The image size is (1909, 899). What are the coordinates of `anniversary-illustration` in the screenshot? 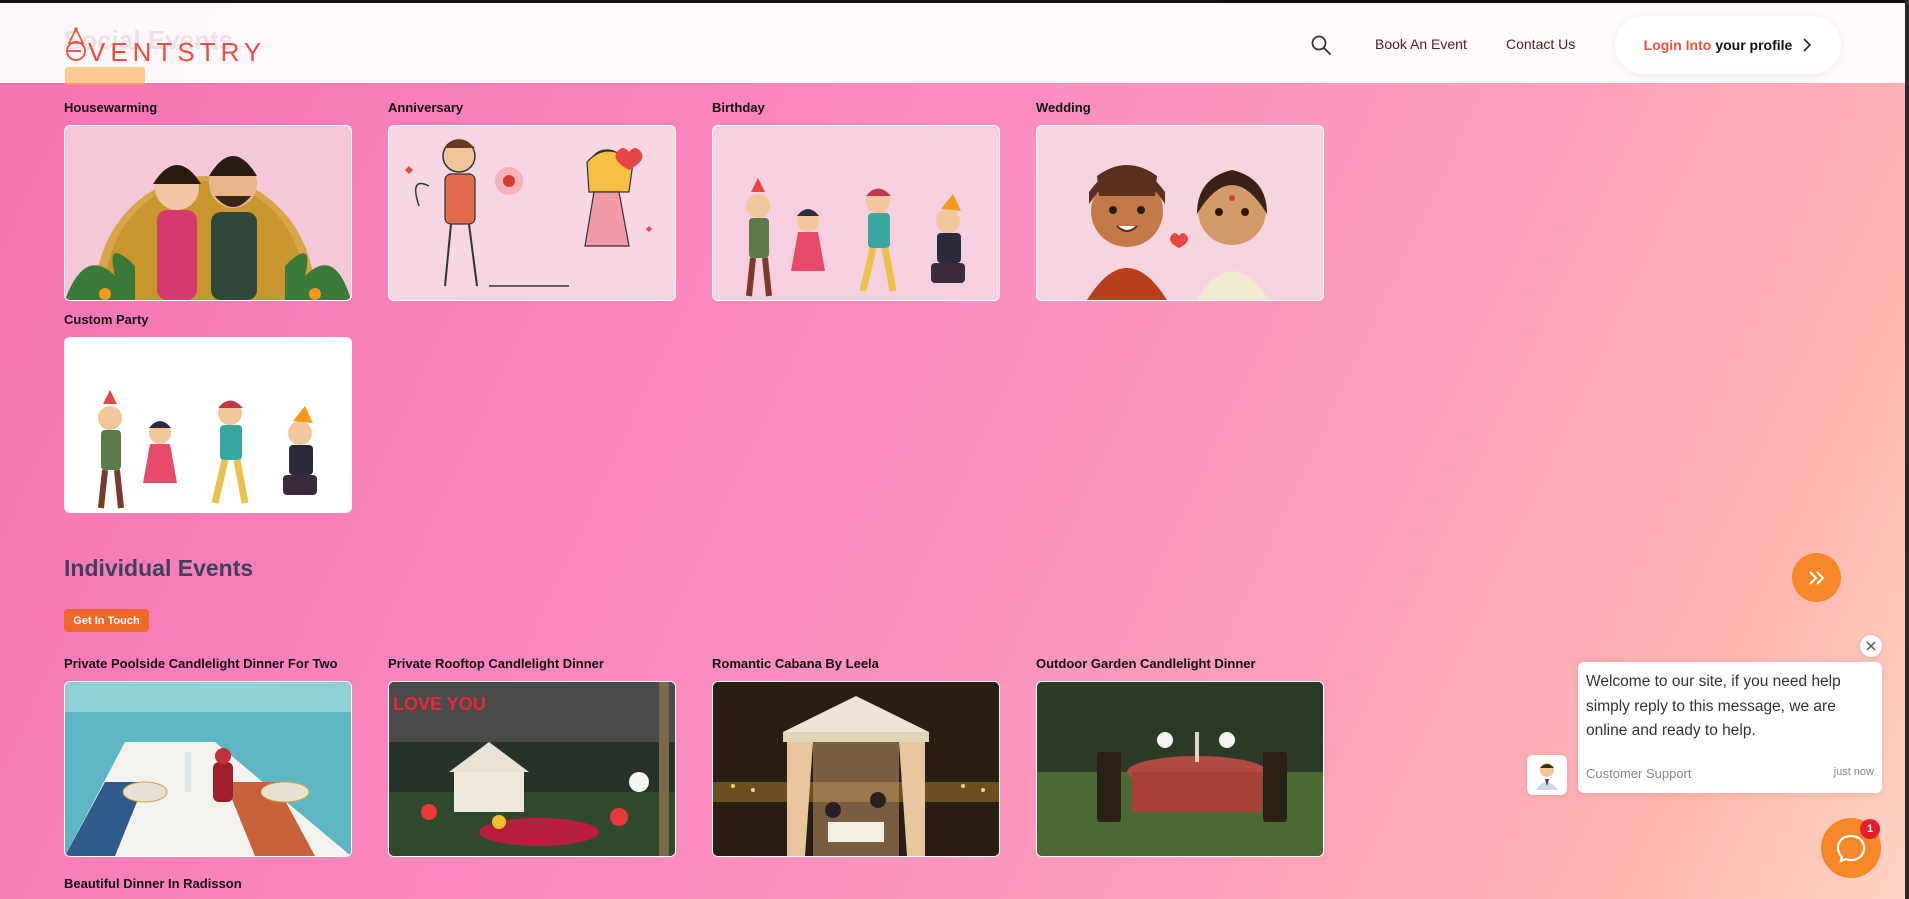 It's located at (528, 213).